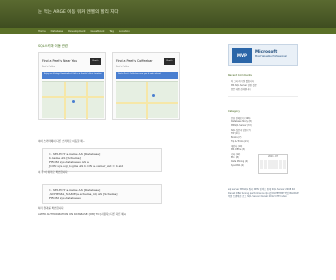 The height and width of the screenshot is (280, 336). What do you see at coordinates (236, 137) in the screenshot?
I see `category-item: Books (7)` at bounding box center [236, 137].